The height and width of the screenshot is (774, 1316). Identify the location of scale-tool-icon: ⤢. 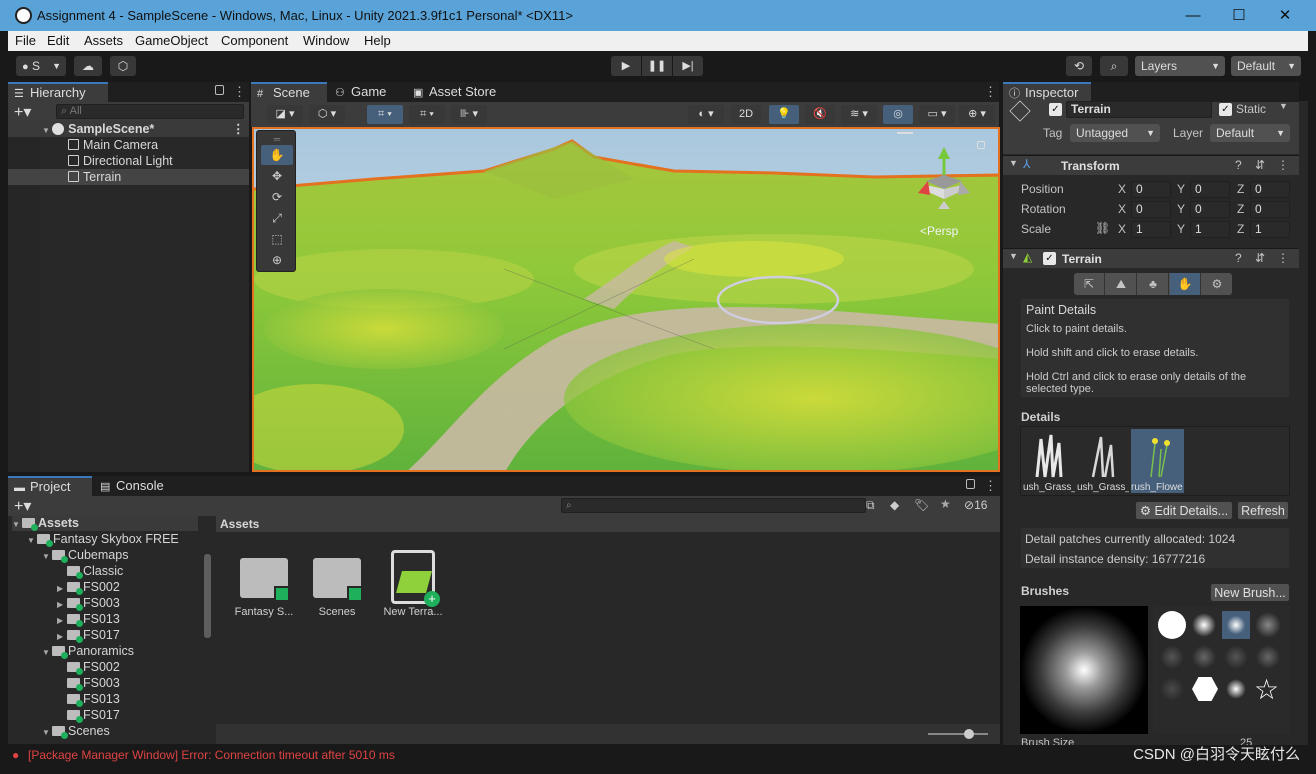
(277, 218).